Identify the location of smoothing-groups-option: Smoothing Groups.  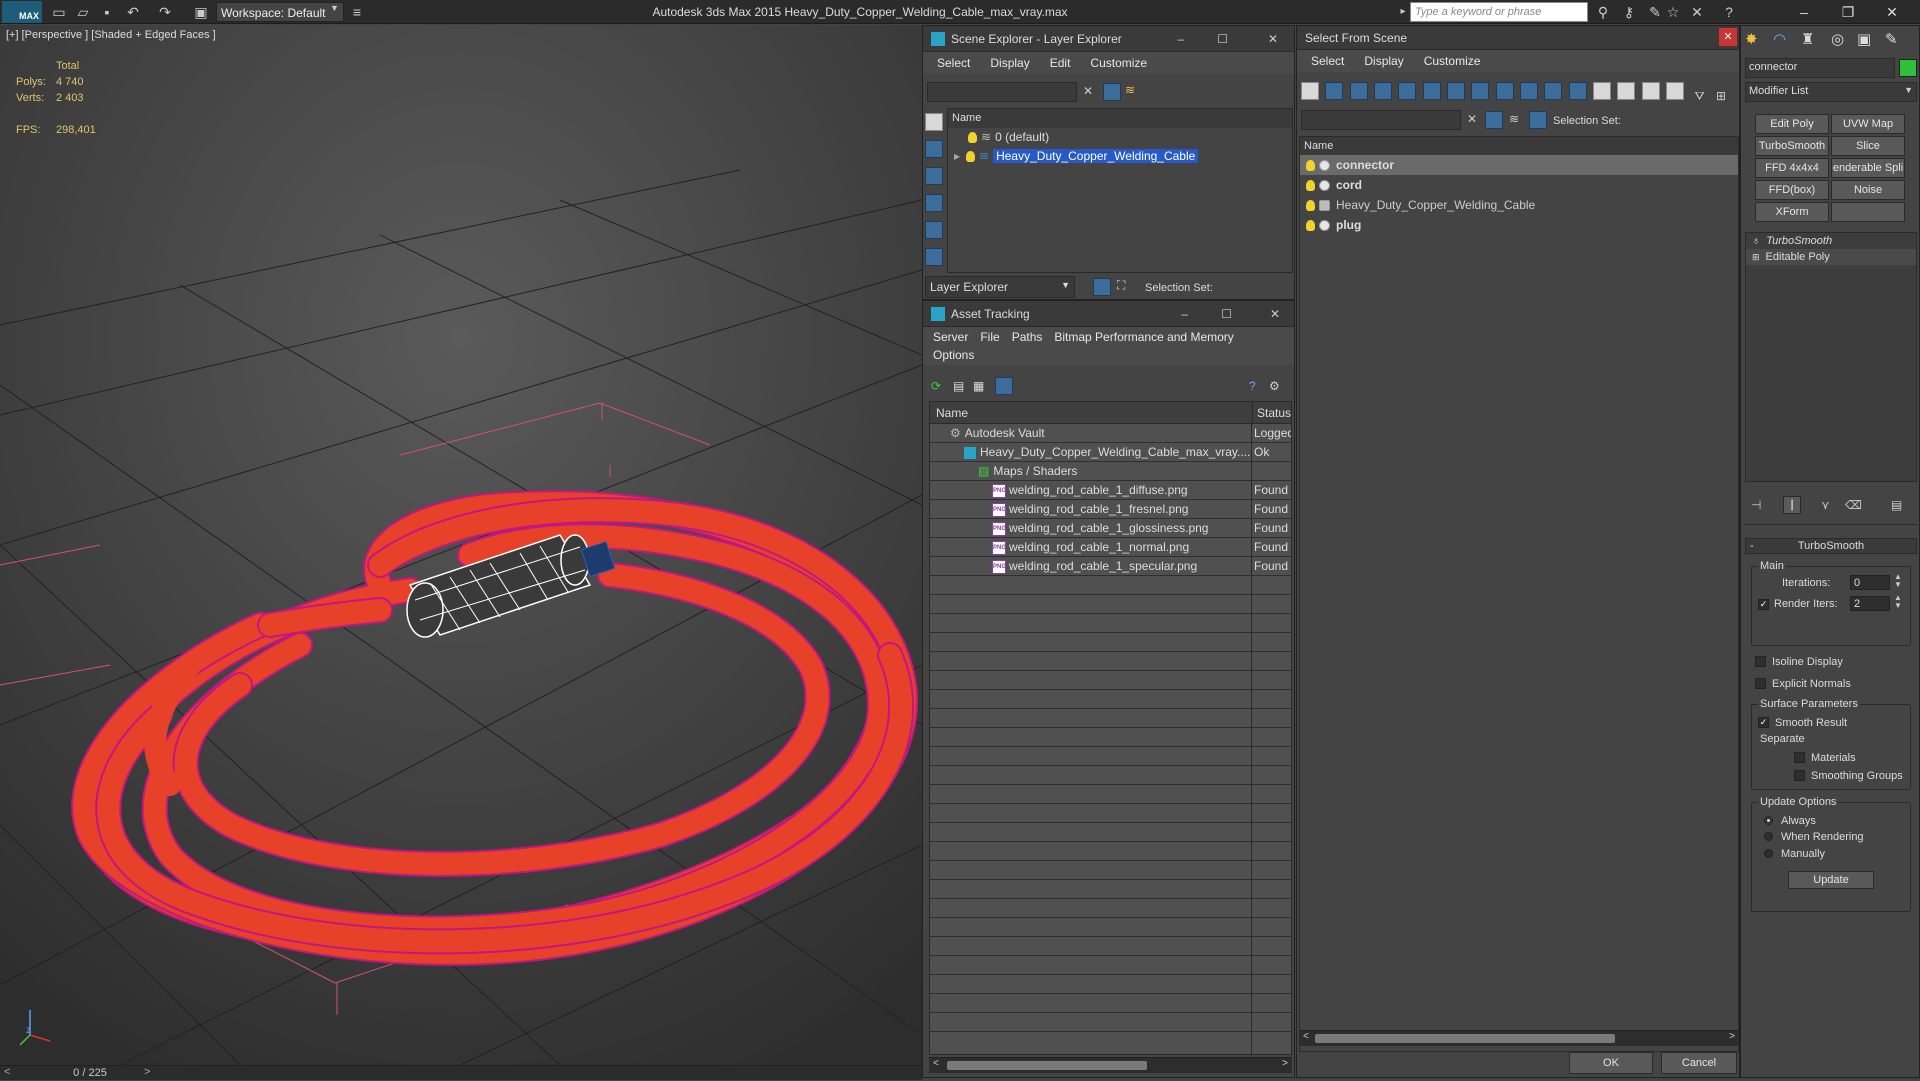
(1848, 775).